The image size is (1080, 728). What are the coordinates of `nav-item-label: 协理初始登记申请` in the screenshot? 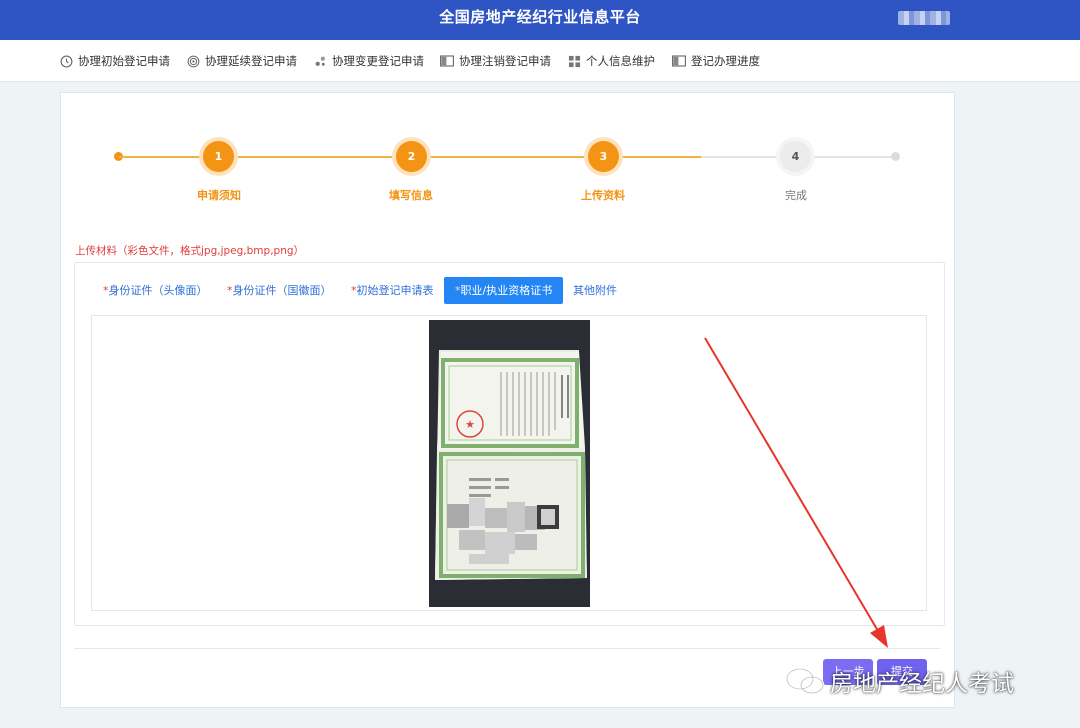 It's located at (124, 61).